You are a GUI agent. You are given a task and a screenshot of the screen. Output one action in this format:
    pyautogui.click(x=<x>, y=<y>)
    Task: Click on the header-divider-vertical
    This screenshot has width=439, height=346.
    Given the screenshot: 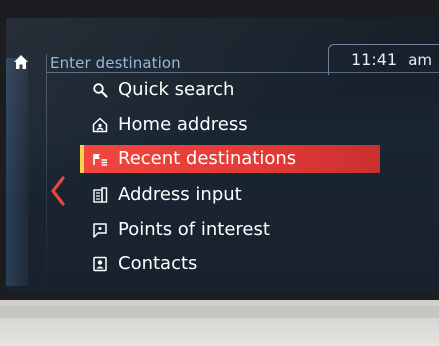 What is the action you would take?
    pyautogui.click(x=46, y=174)
    